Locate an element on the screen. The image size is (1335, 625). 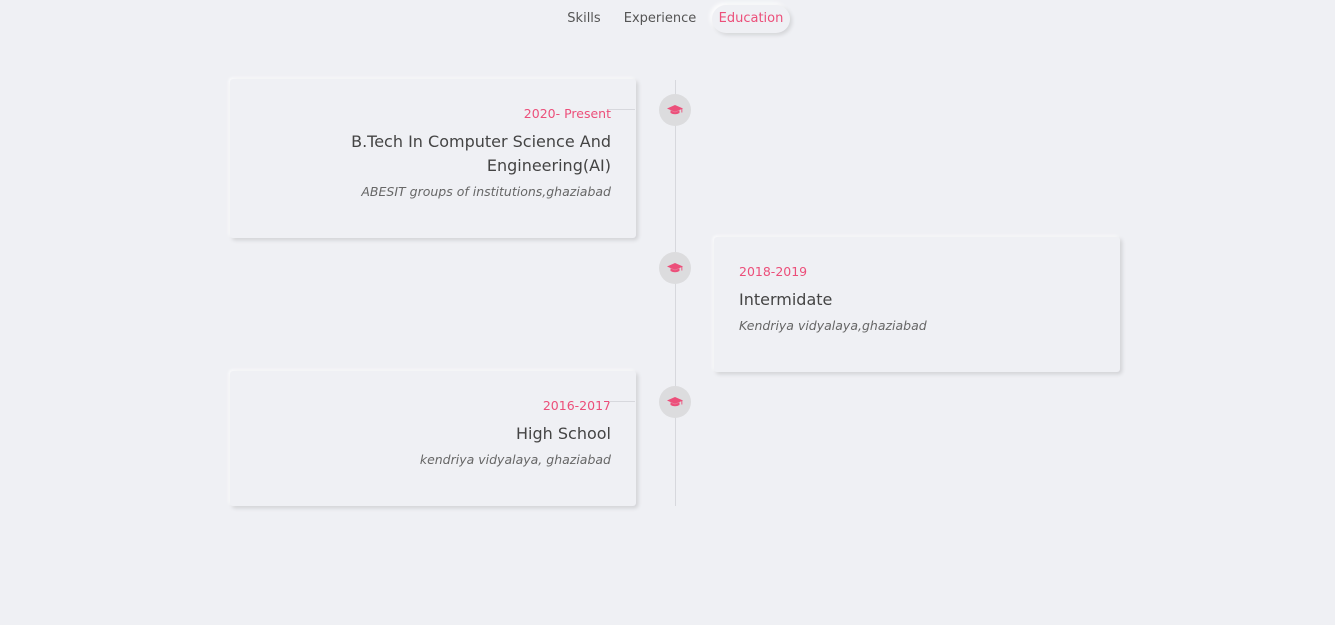
tab-skills: Skills is located at coordinates (584, 19).